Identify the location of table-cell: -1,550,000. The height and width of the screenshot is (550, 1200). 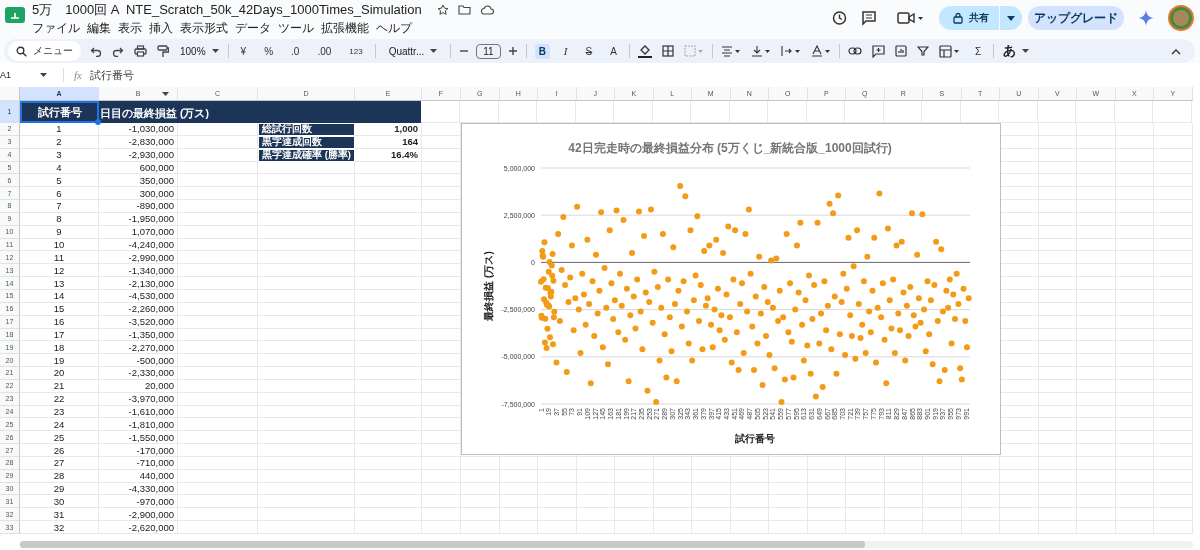
(138, 438).